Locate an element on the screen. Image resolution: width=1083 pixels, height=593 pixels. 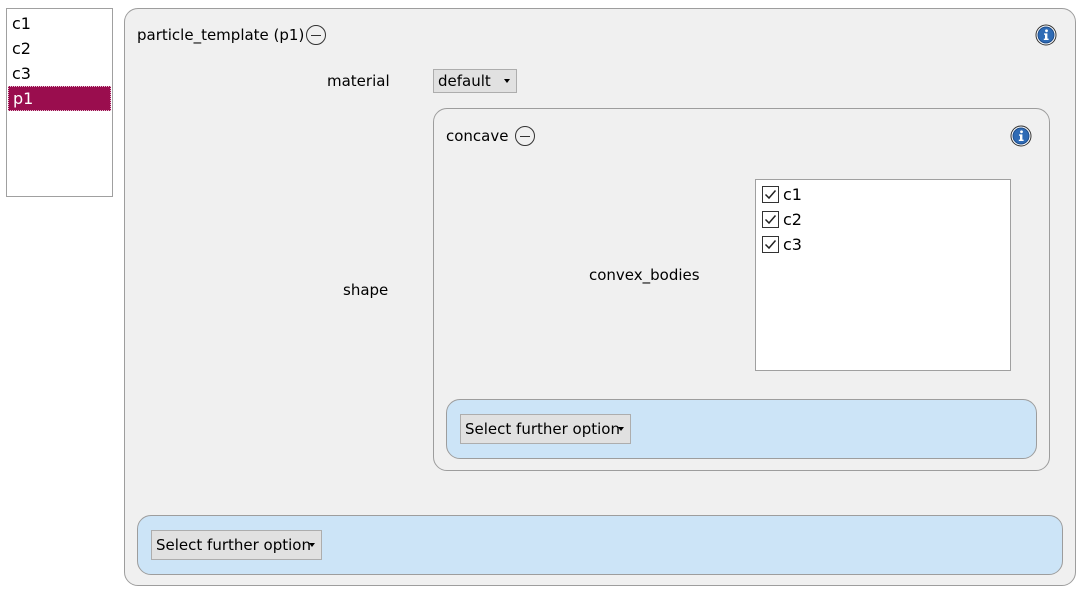
convex-body-item-c1: c1 is located at coordinates (886, 194).